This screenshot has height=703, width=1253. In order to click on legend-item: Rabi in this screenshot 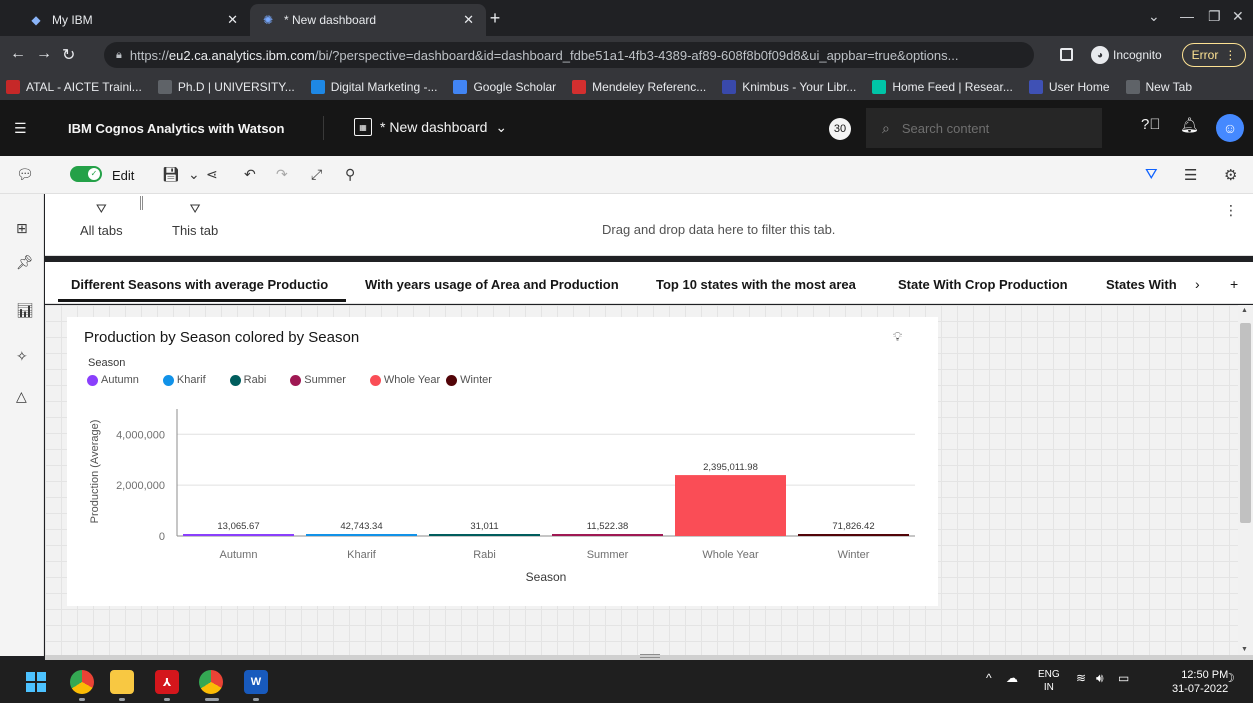, I will do `click(247, 380)`.